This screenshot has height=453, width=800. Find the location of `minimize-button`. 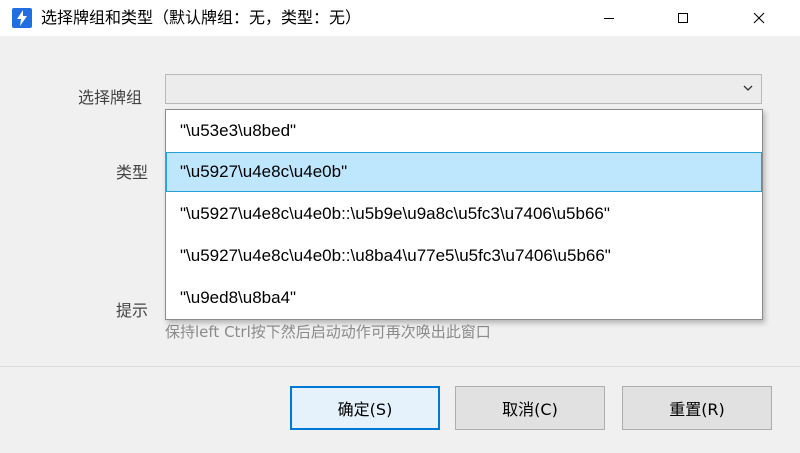

minimize-button is located at coordinates (609, 18).